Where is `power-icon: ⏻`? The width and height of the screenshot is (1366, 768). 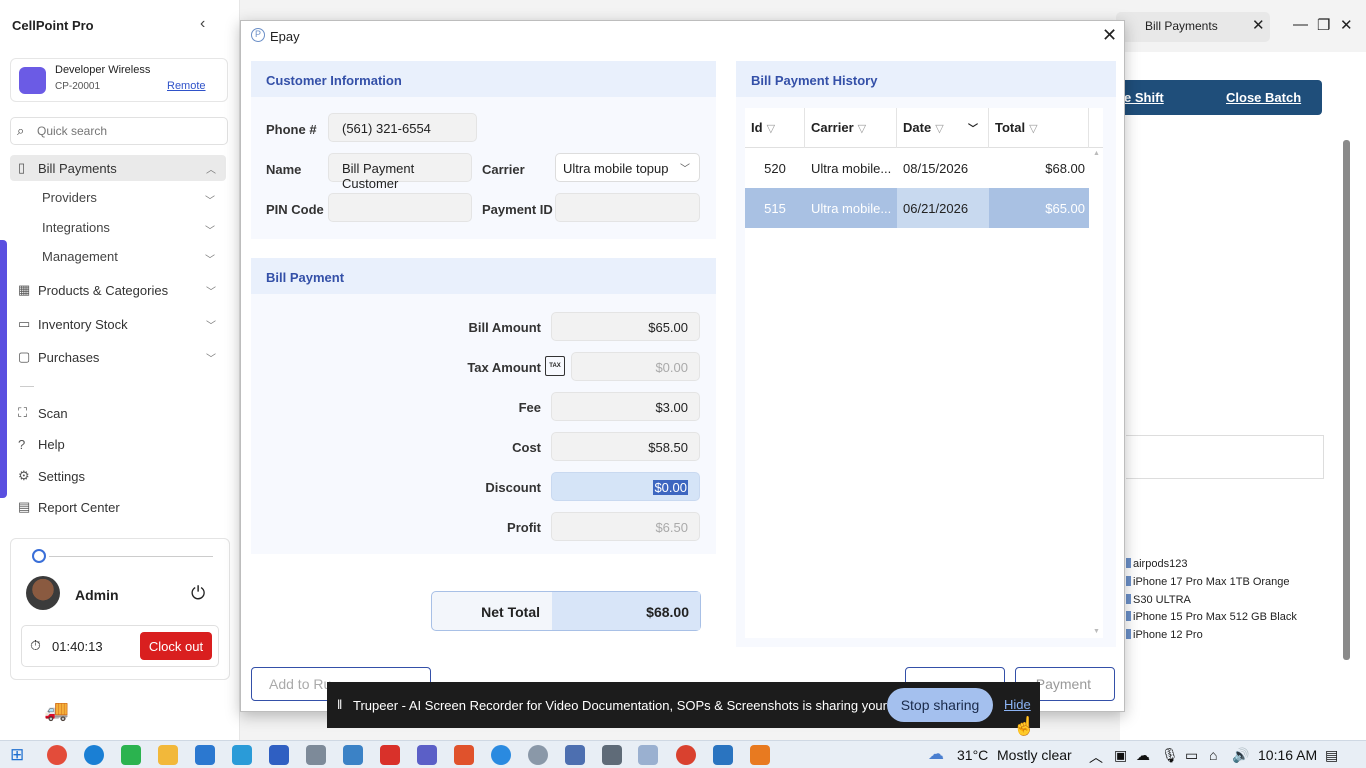 power-icon: ⏻ is located at coordinates (198, 593).